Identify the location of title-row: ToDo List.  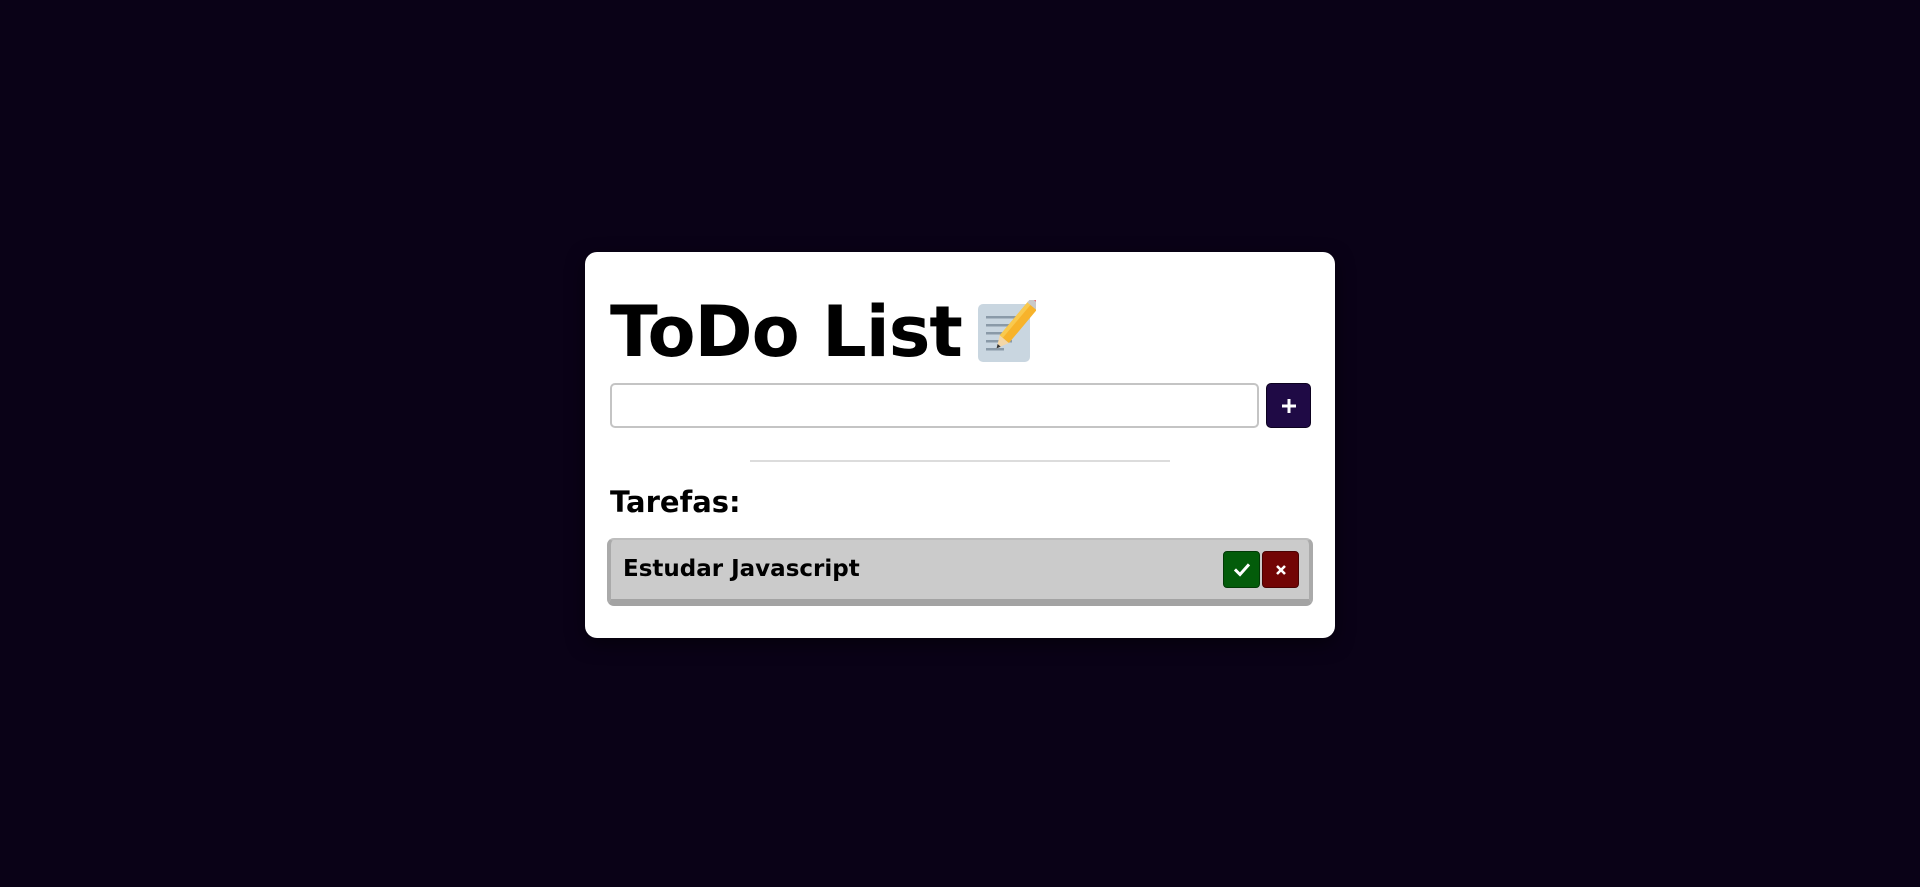
(827, 332).